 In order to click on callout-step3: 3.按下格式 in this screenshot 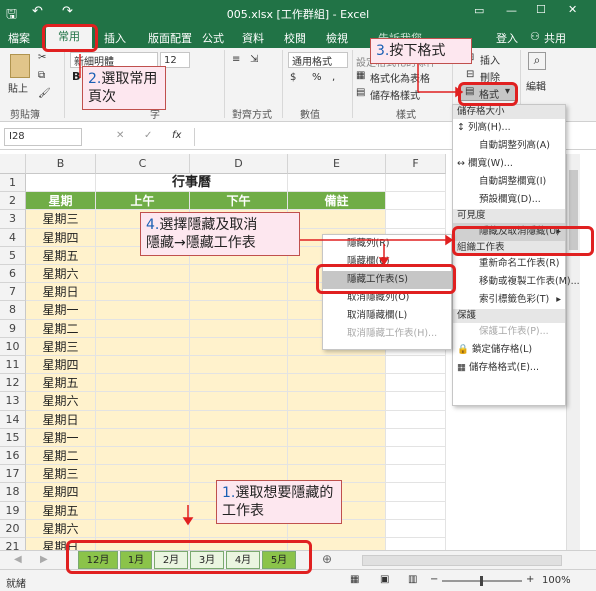, I will do `click(421, 51)`.